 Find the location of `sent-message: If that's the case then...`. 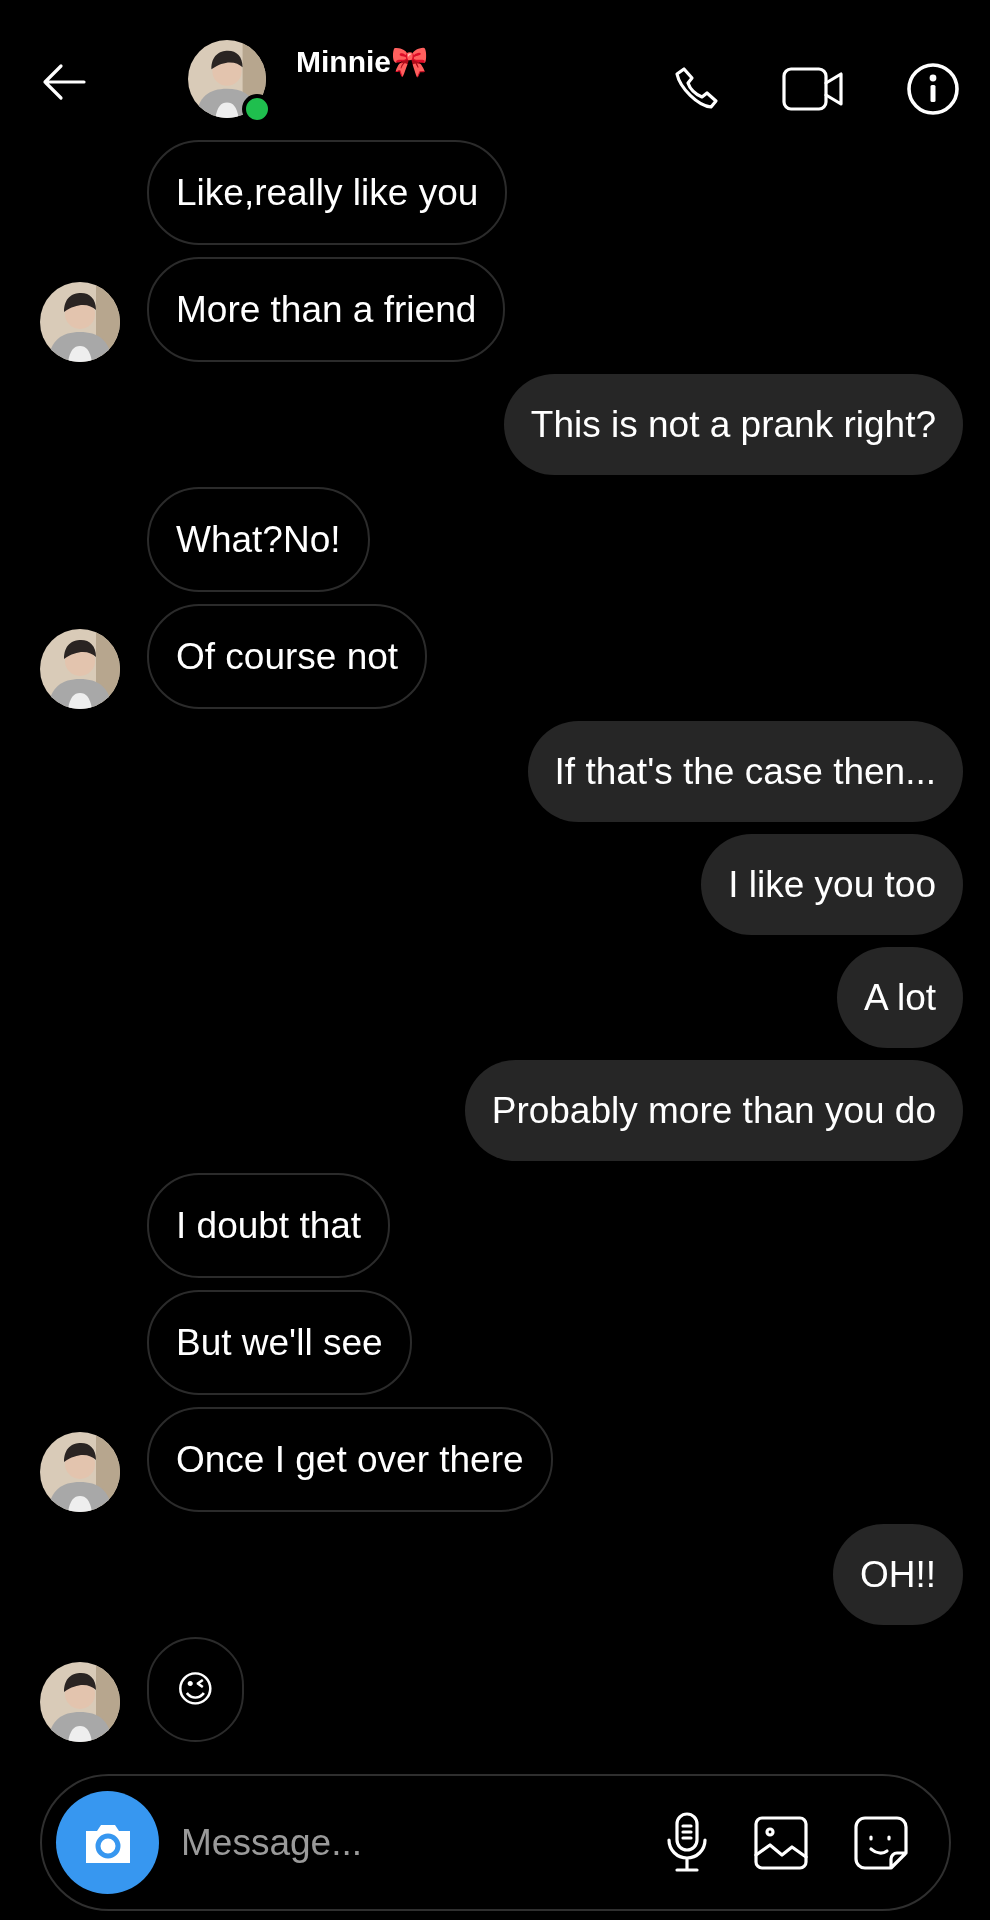

sent-message: If that's the case then... is located at coordinates (745, 771).